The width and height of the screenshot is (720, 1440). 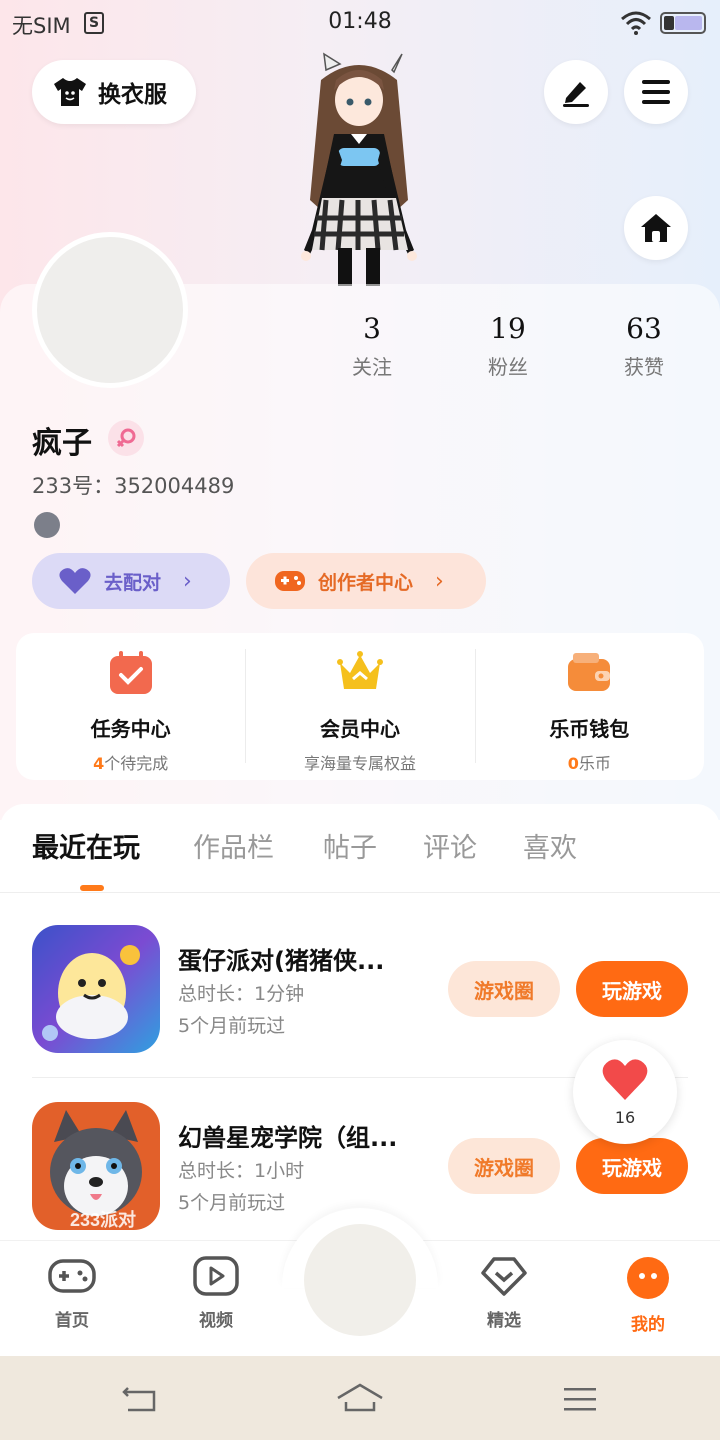 What do you see at coordinates (70, 92) in the screenshot?
I see `tshirt-icon` at bounding box center [70, 92].